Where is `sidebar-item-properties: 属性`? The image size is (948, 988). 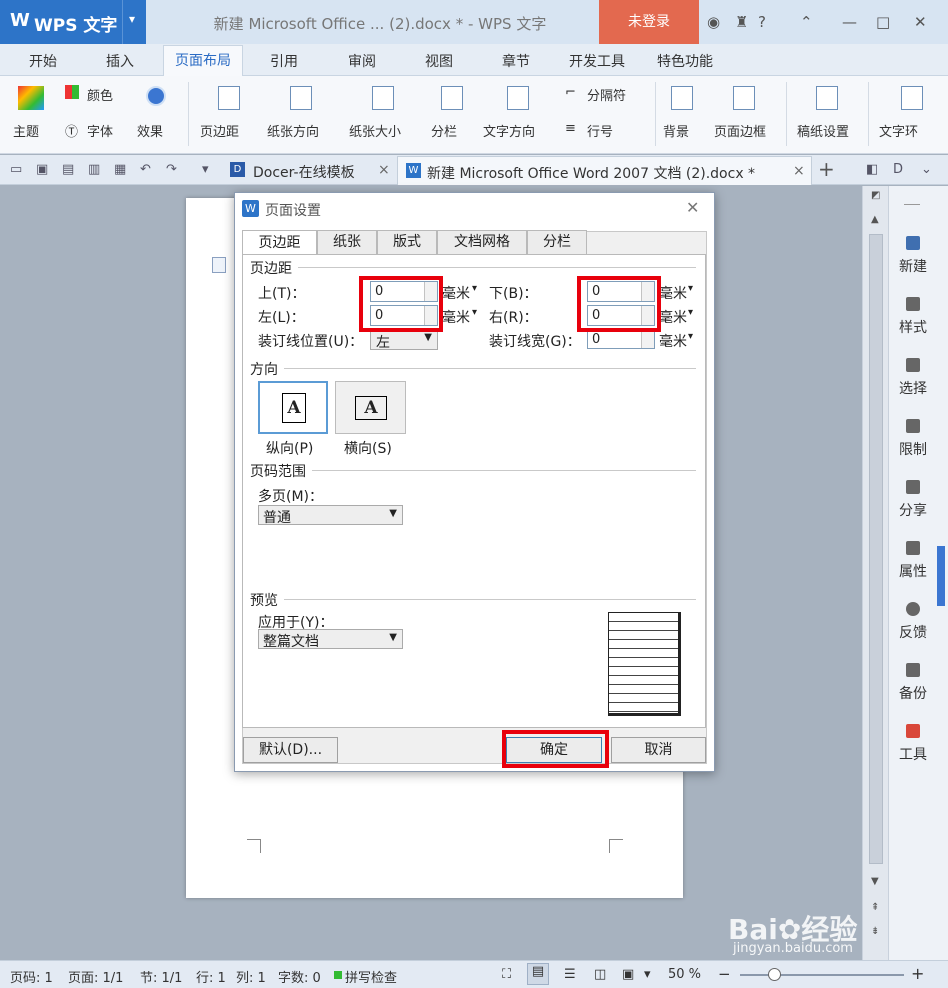
sidebar-item-properties: 属性 is located at coordinates (913, 559).